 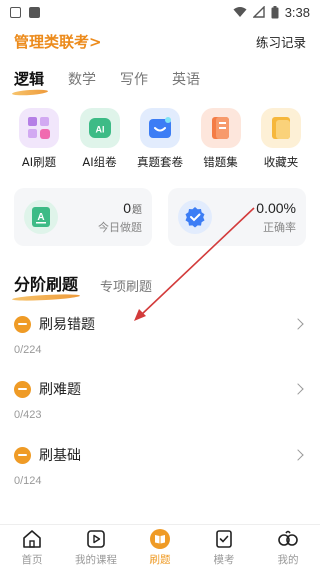 What do you see at coordinates (28, 350) in the screenshot?
I see `level-progress: 0/224` at bounding box center [28, 350].